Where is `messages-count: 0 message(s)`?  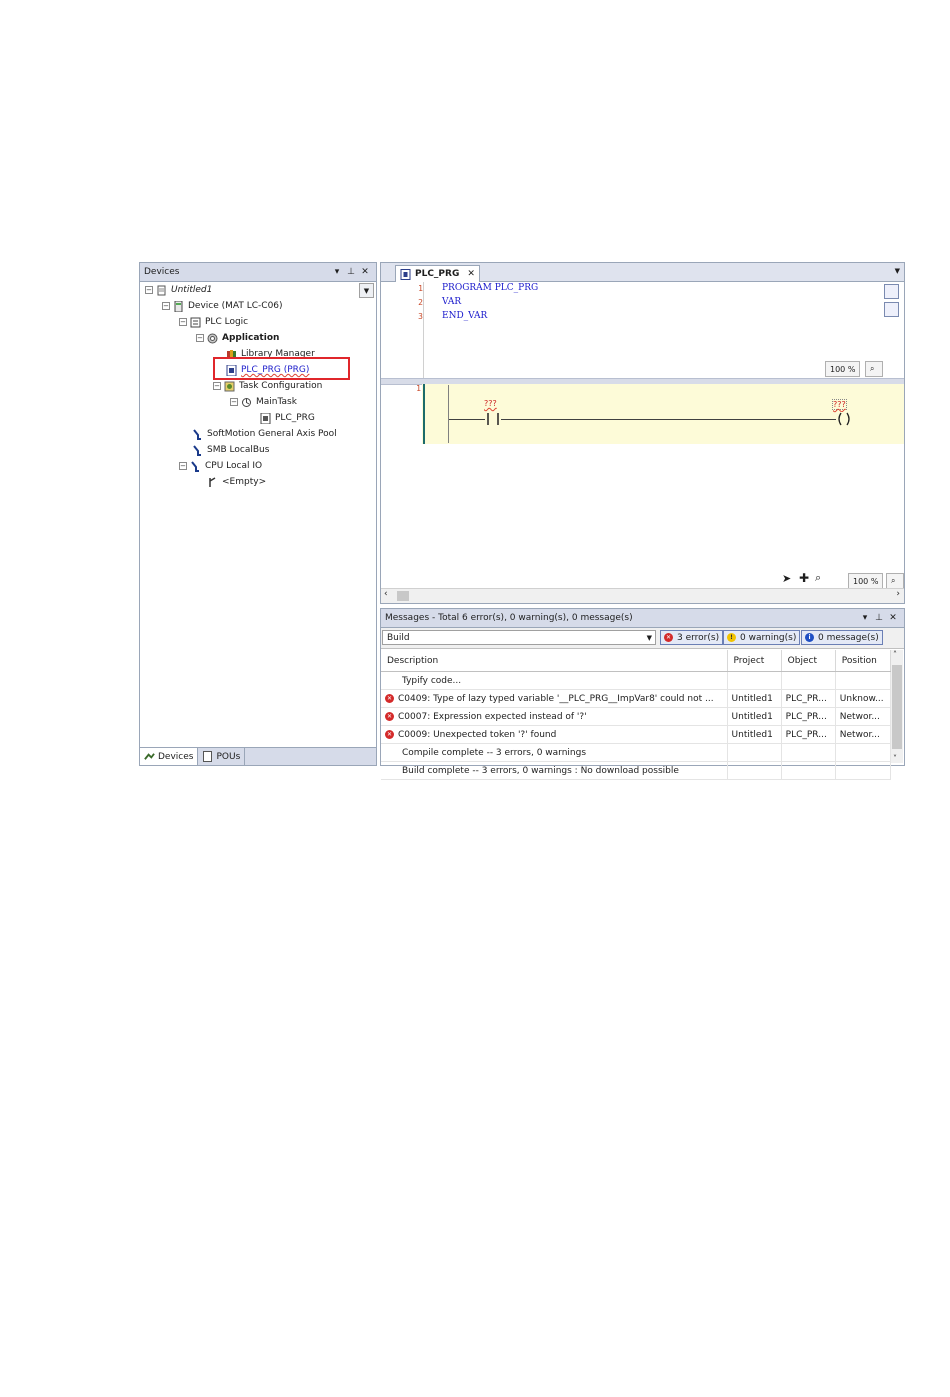 messages-count: 0 message(s) is located at coordinates (848, 637).